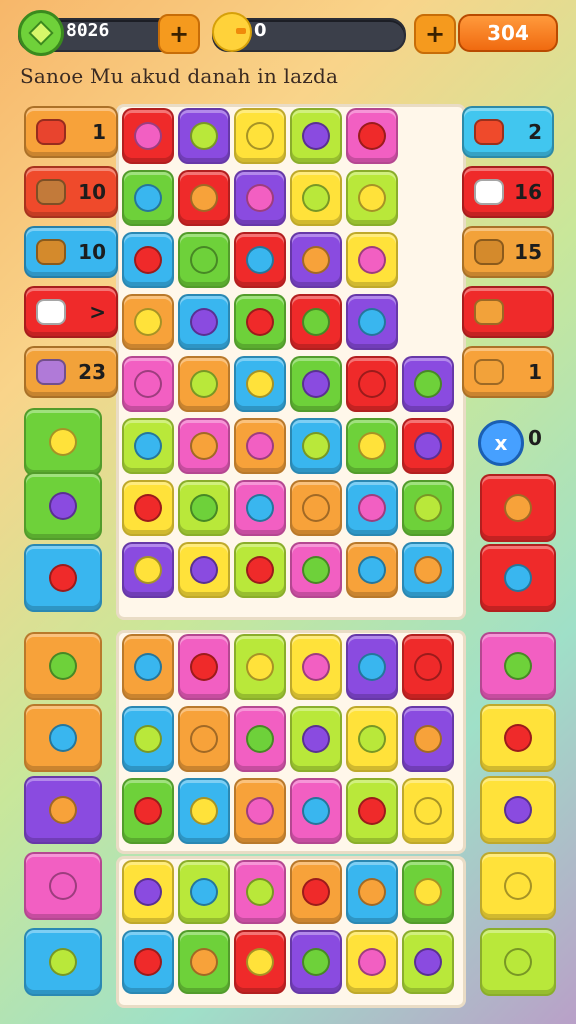  Describe the element at coordinates (508, 132) in the screenshot. I see `side-counter: 2` at that location.